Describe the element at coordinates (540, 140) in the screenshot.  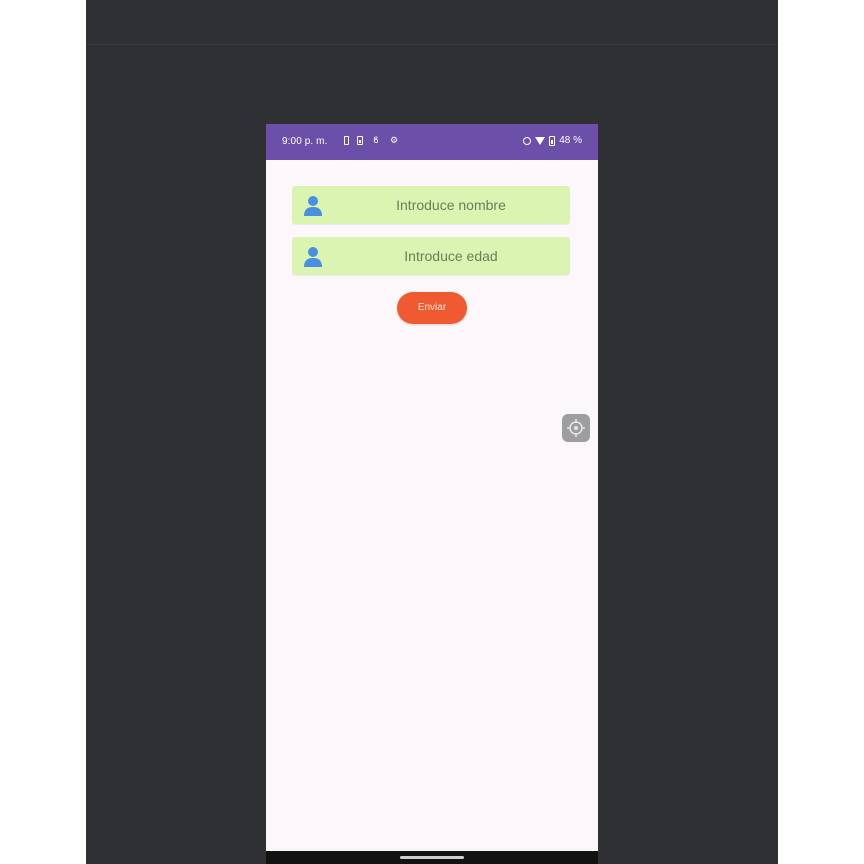
I see `wifi-icon` at that location.